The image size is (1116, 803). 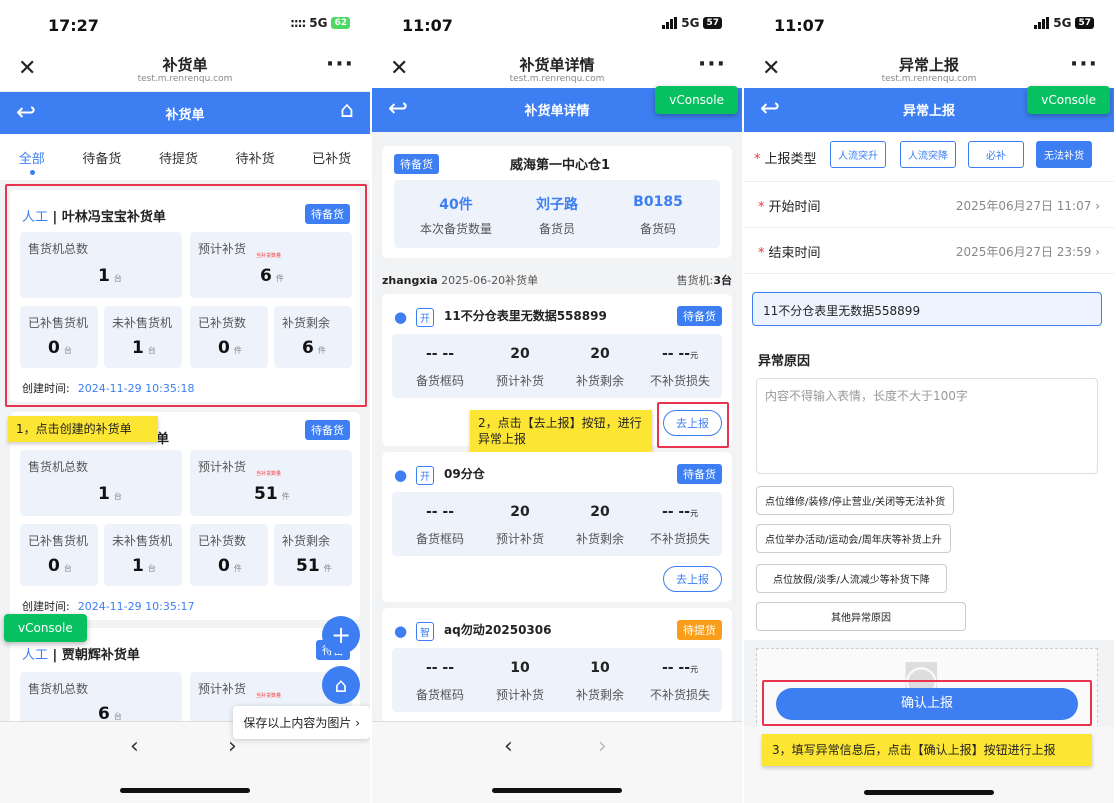 I want to click on browser-bottom-bar: ‹ ›, so click(x=557, y=762).